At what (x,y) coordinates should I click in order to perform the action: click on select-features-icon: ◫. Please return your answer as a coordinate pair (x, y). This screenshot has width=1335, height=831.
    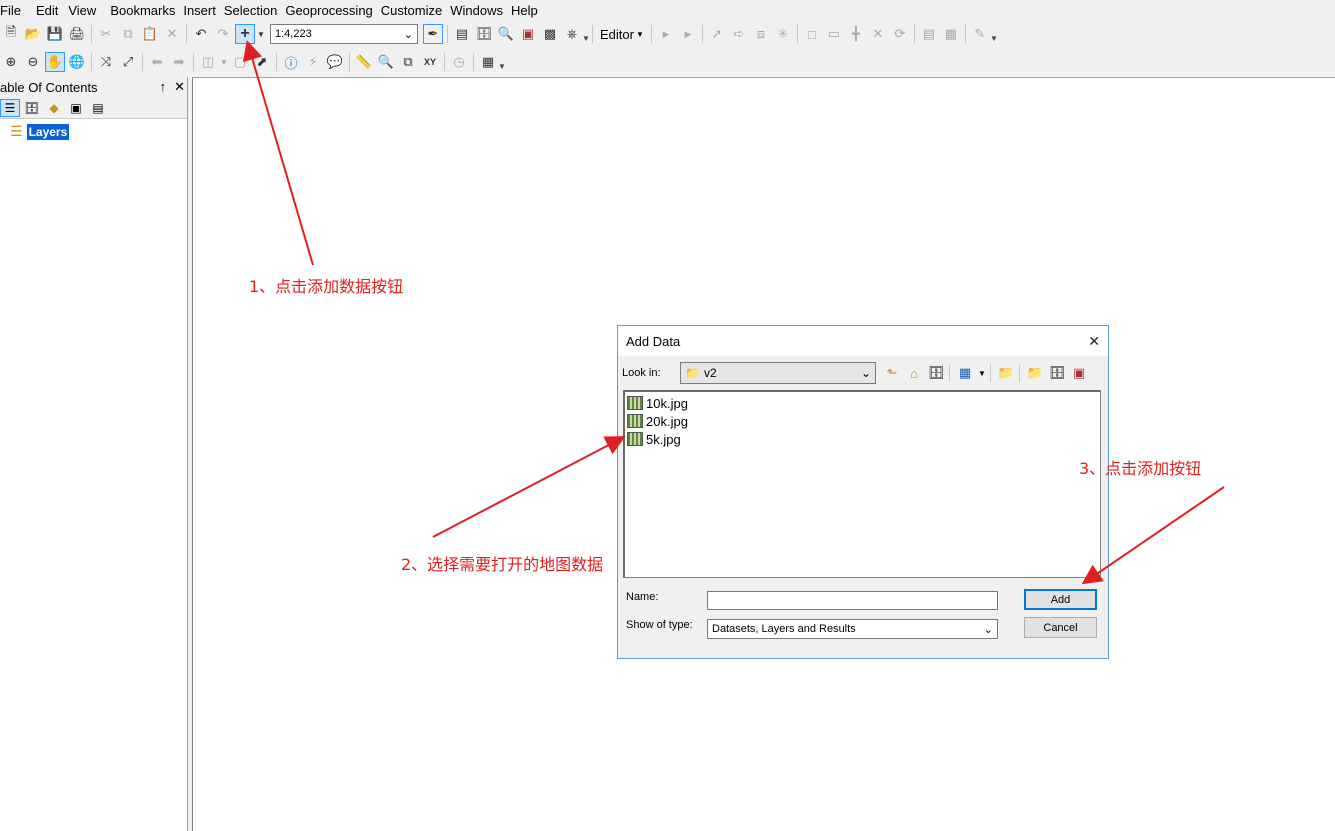
    Looking at the image, I should click on (208, 62).